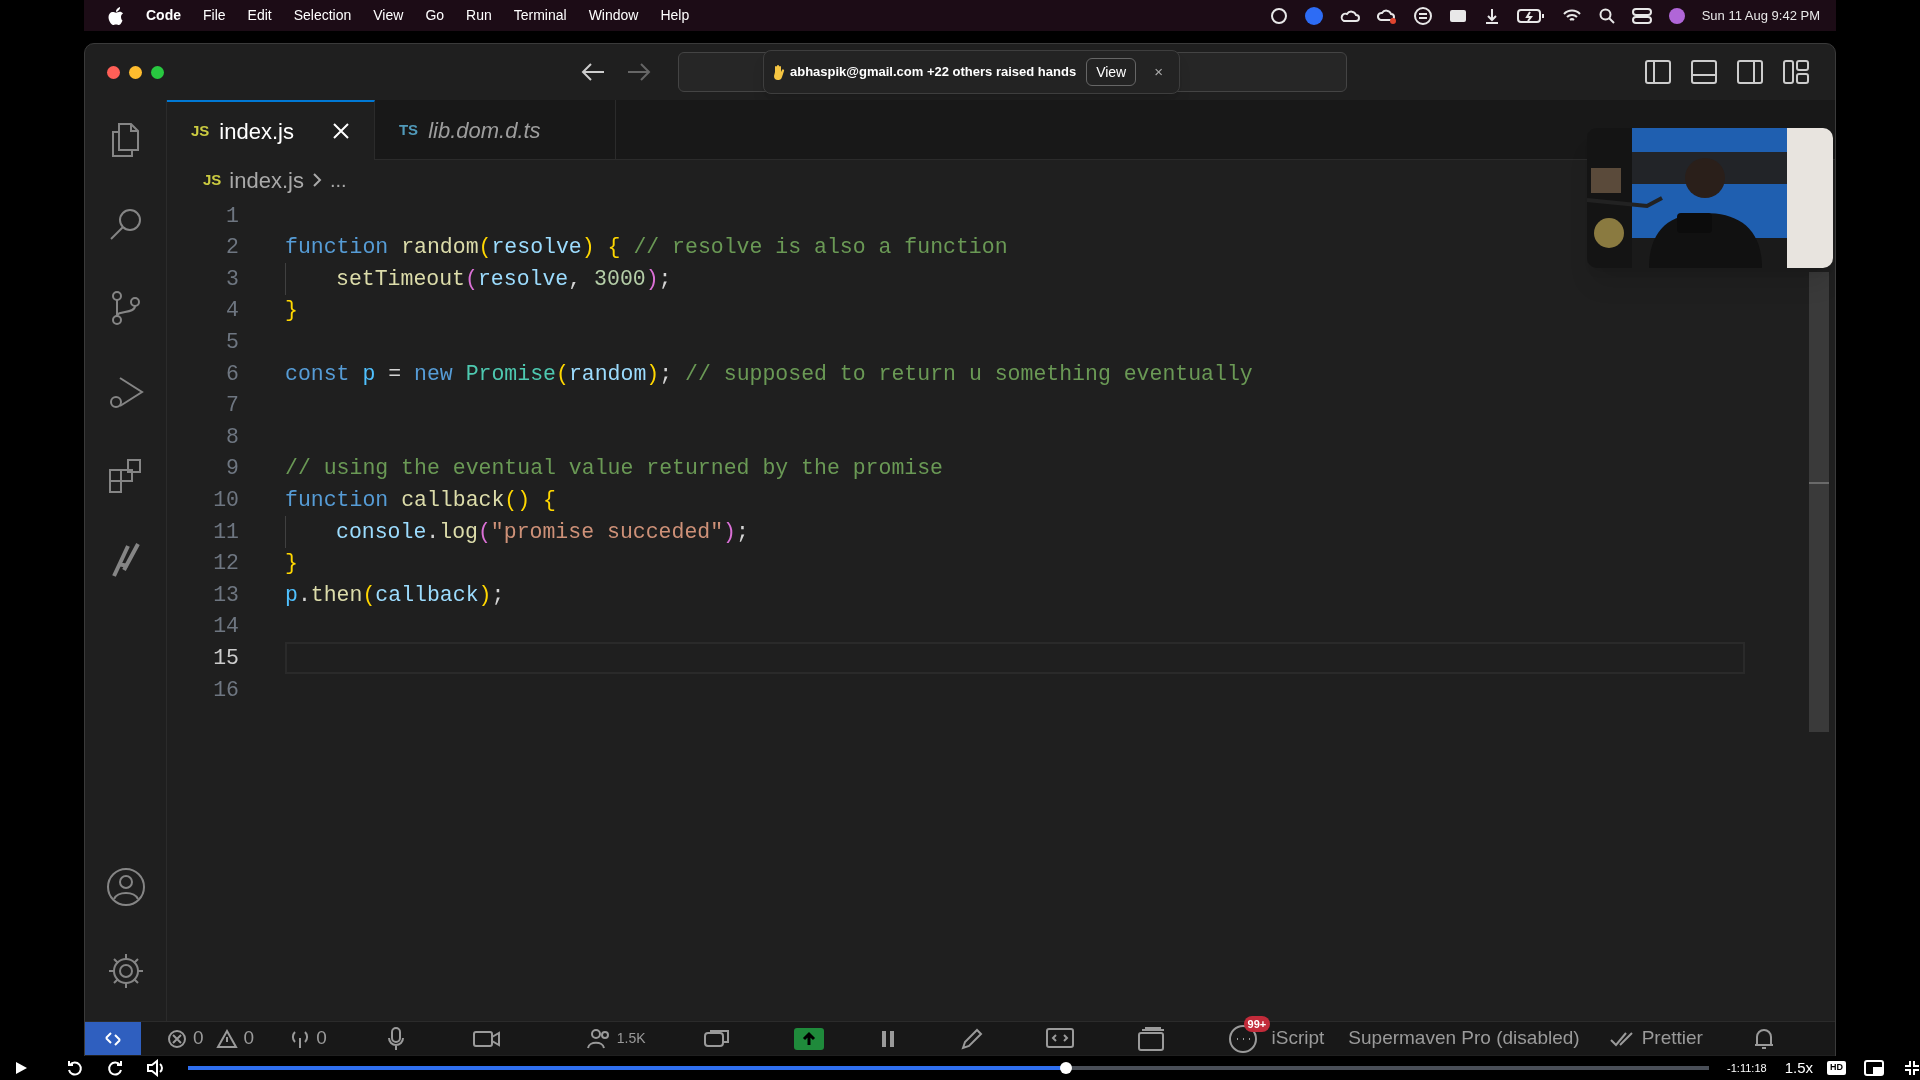 This screenshot has width=1920, height=1080. I want to click on menu-item: Help, so click(675, 15).